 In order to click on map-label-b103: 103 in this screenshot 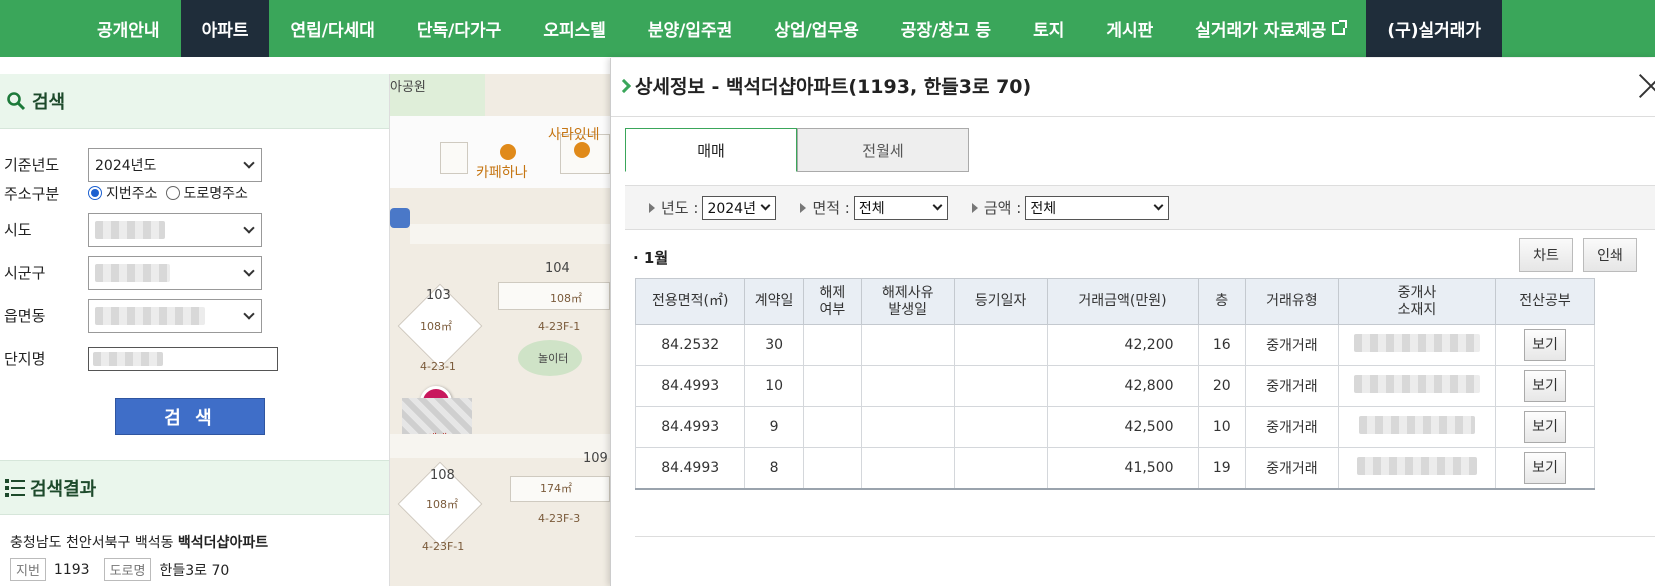, I will do `click(438, 295)`.